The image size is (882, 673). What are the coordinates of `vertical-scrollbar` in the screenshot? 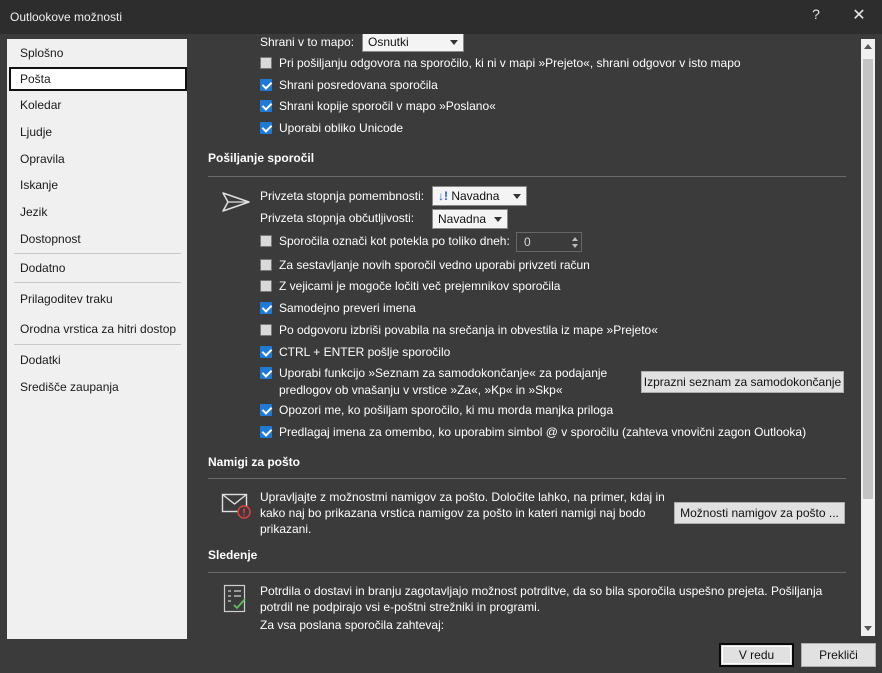 It's located at (868, 337).